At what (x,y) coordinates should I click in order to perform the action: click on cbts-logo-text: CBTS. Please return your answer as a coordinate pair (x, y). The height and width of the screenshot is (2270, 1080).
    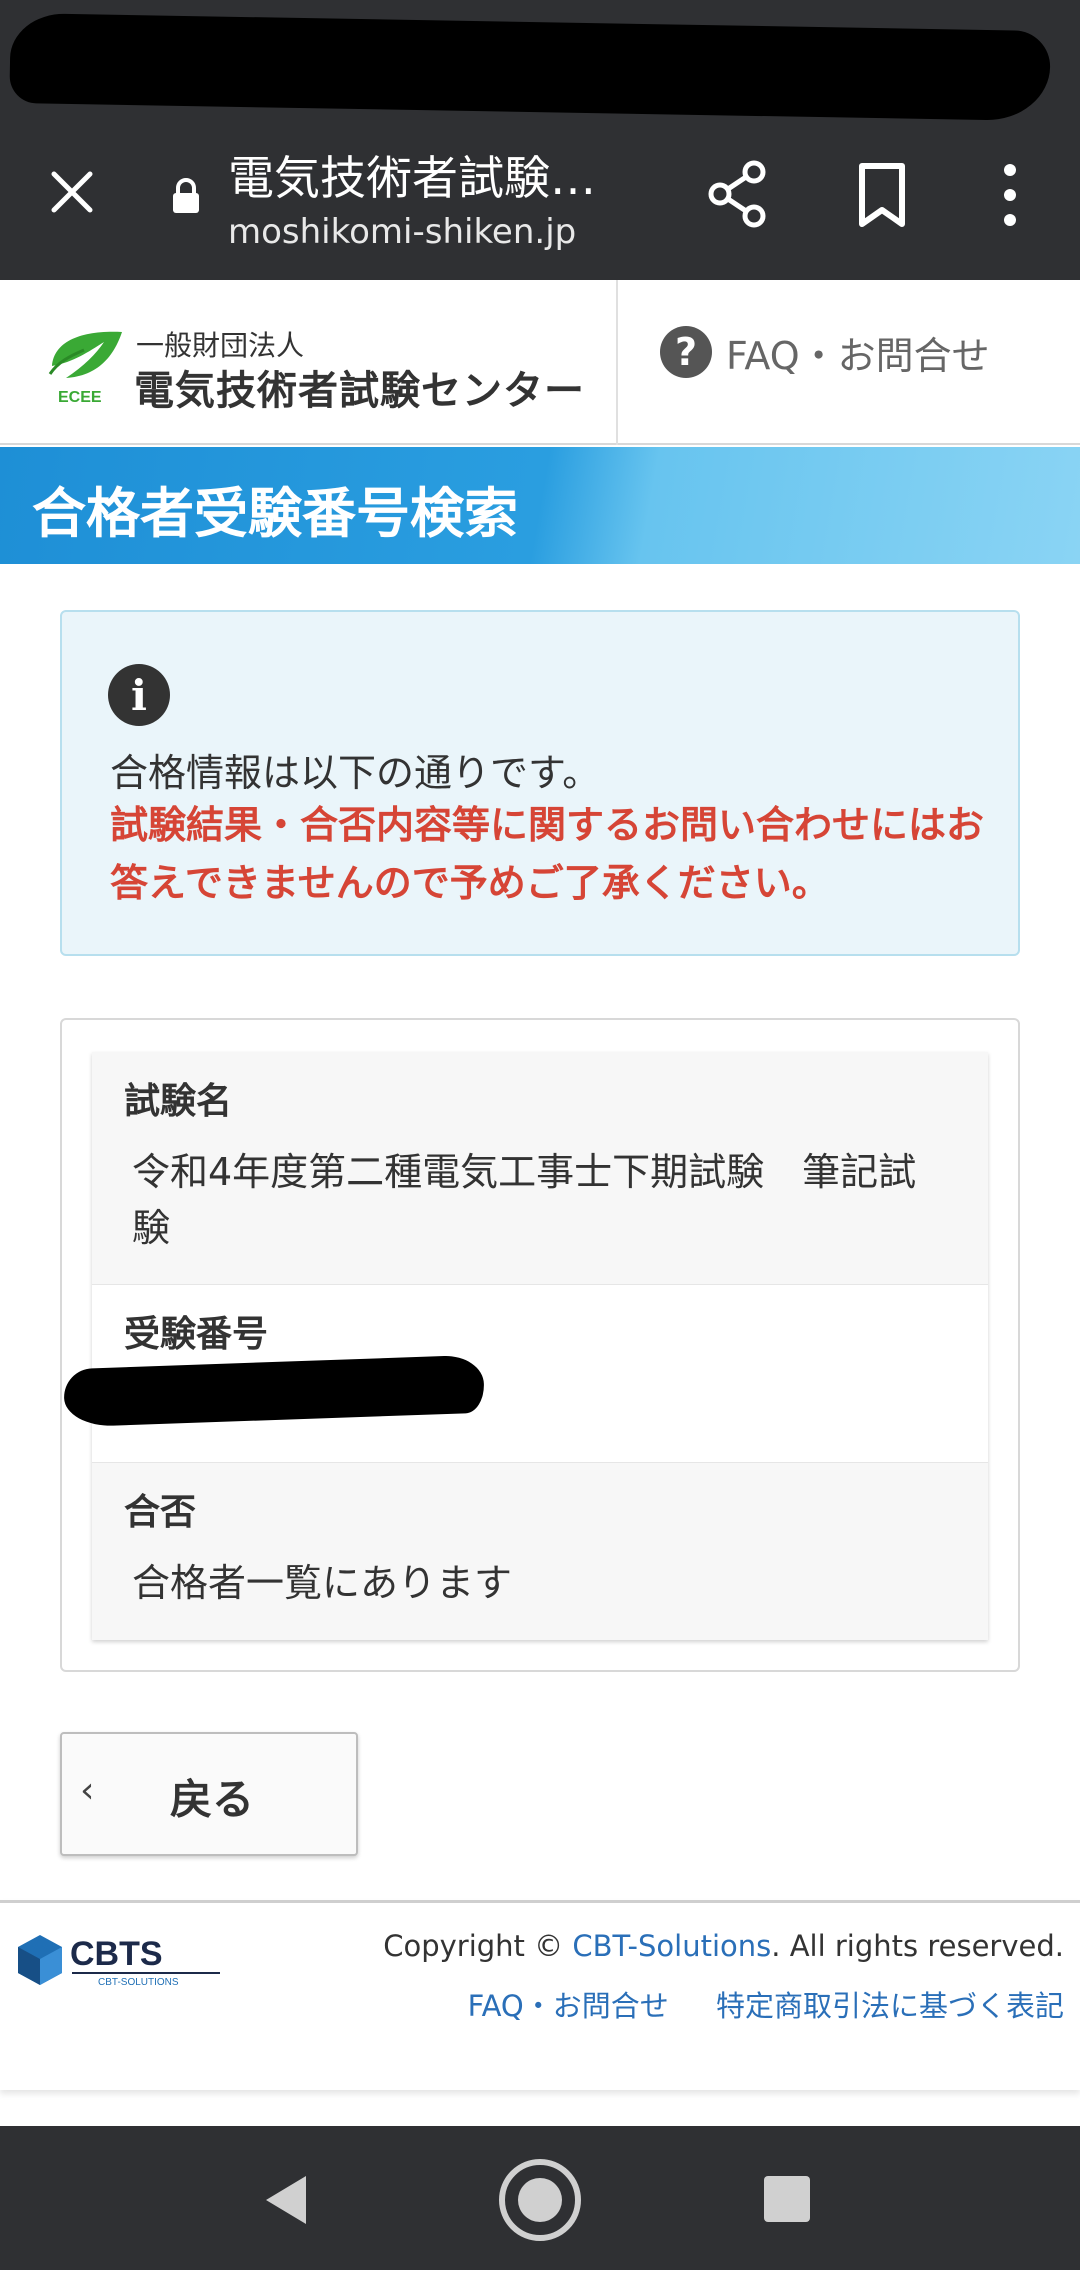
    Looking at the image, I should click on (116, 1954).